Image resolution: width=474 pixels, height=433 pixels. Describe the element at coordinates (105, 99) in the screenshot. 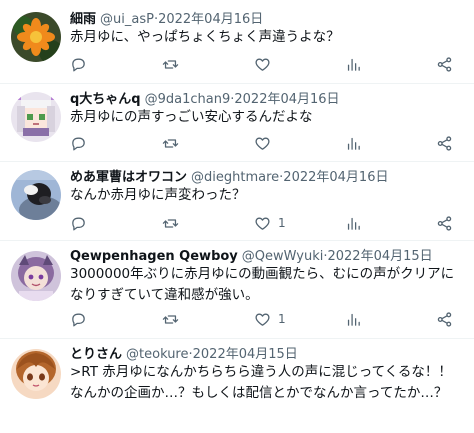

I see `display-name: q大ちゃんq` at that location.